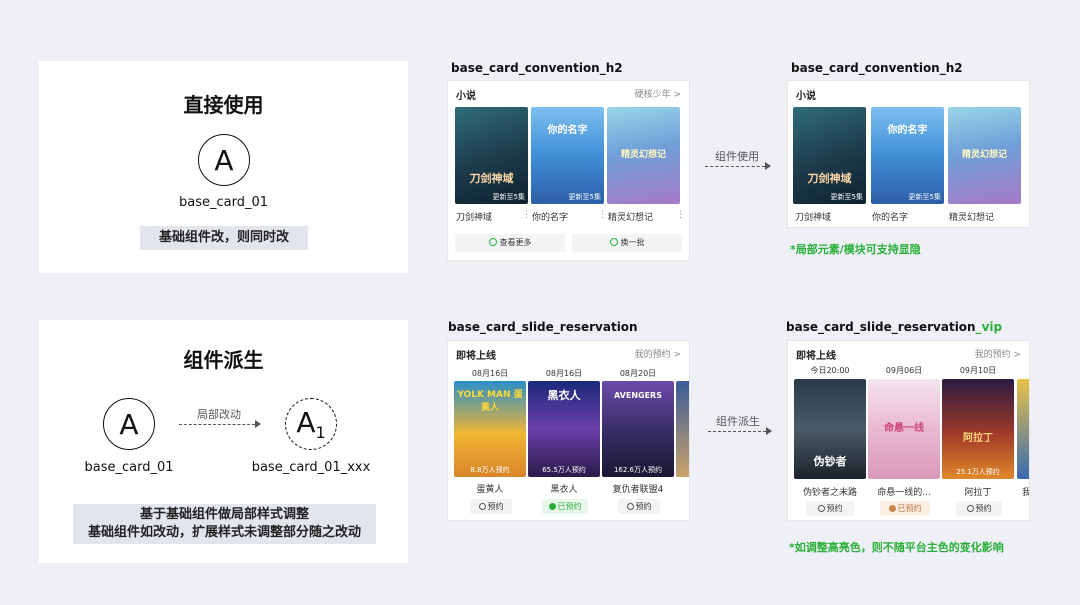 This screenshot has width=1080, height=605. Describe the element at coordinates (905, 508) in the screenshot. I see `reserved-button-vip: 已预约` at that location.